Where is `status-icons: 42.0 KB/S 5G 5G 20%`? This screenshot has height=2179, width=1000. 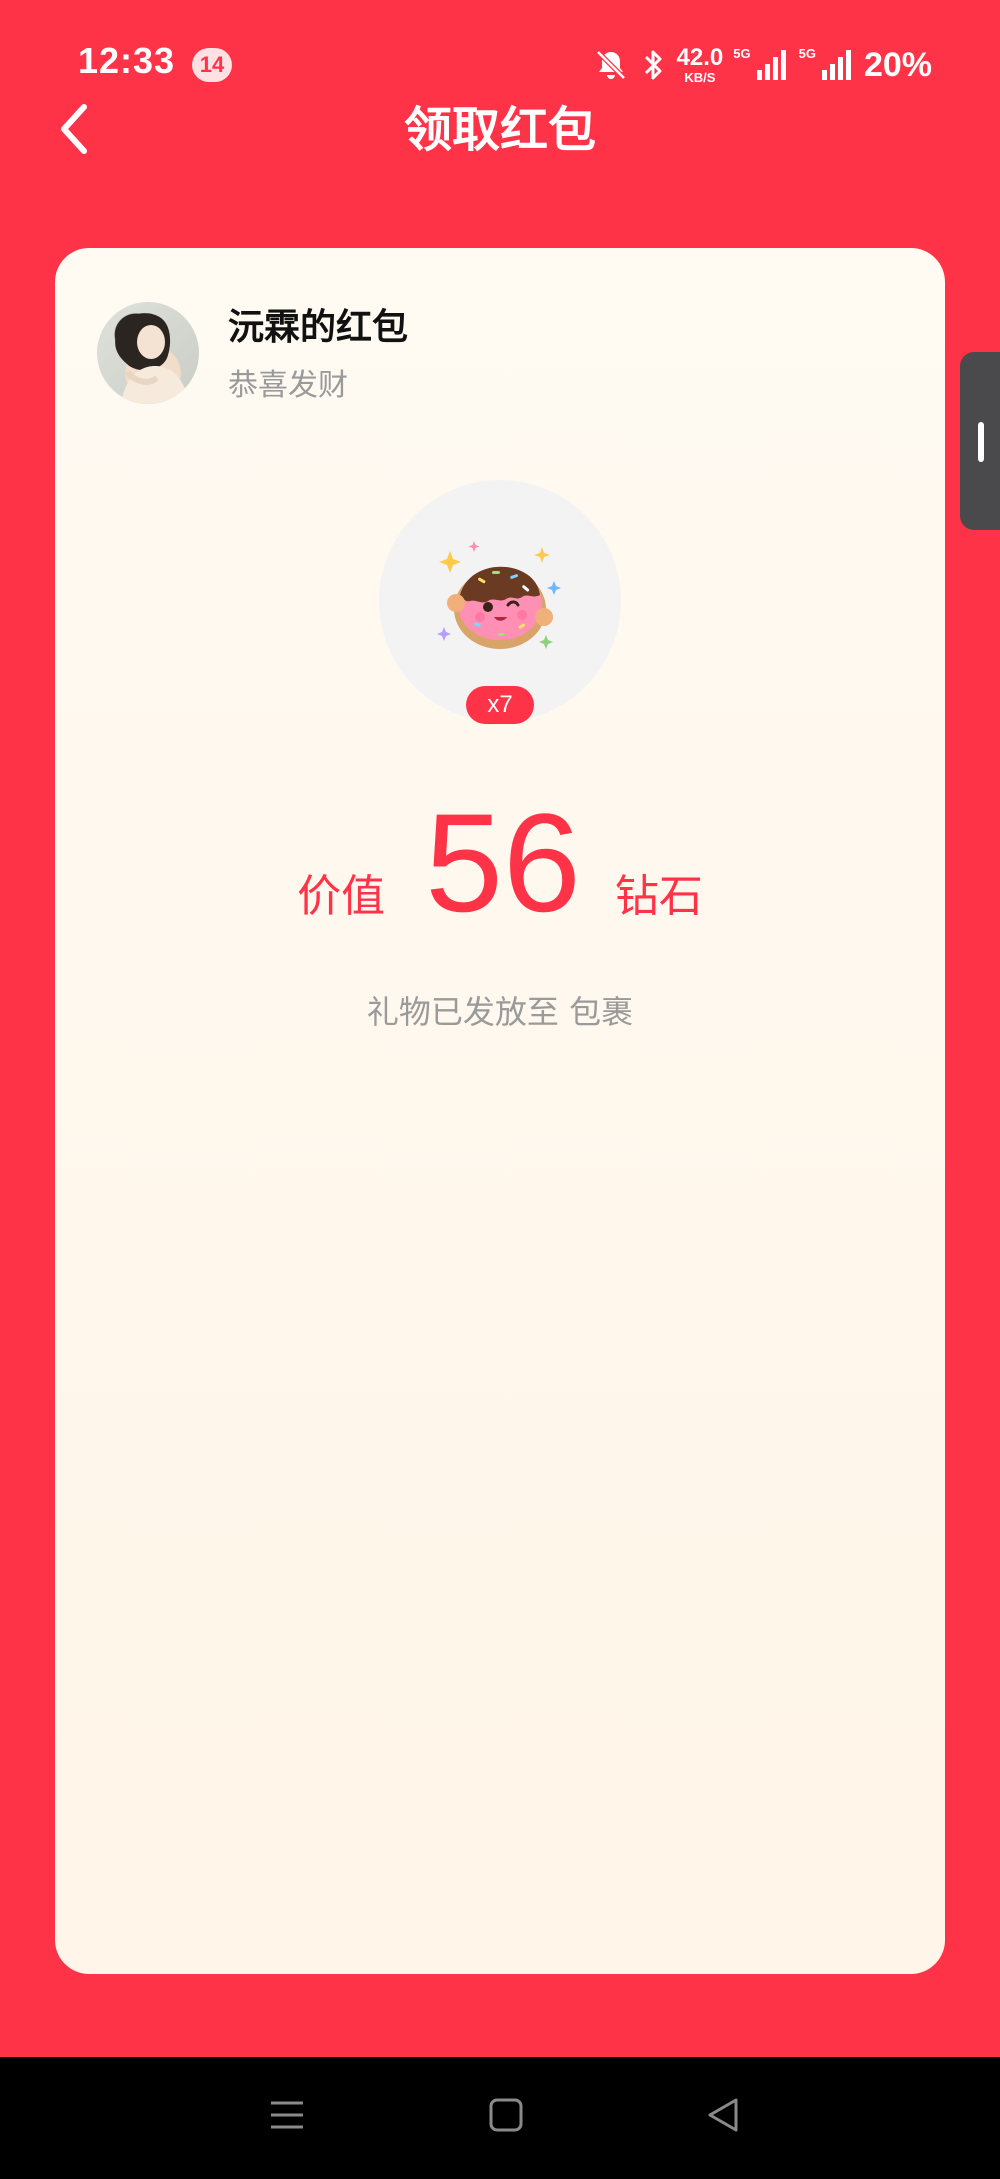
status-icons: 42.0 KB/S 5G 5G 20% is located at coordinates (762, 65).